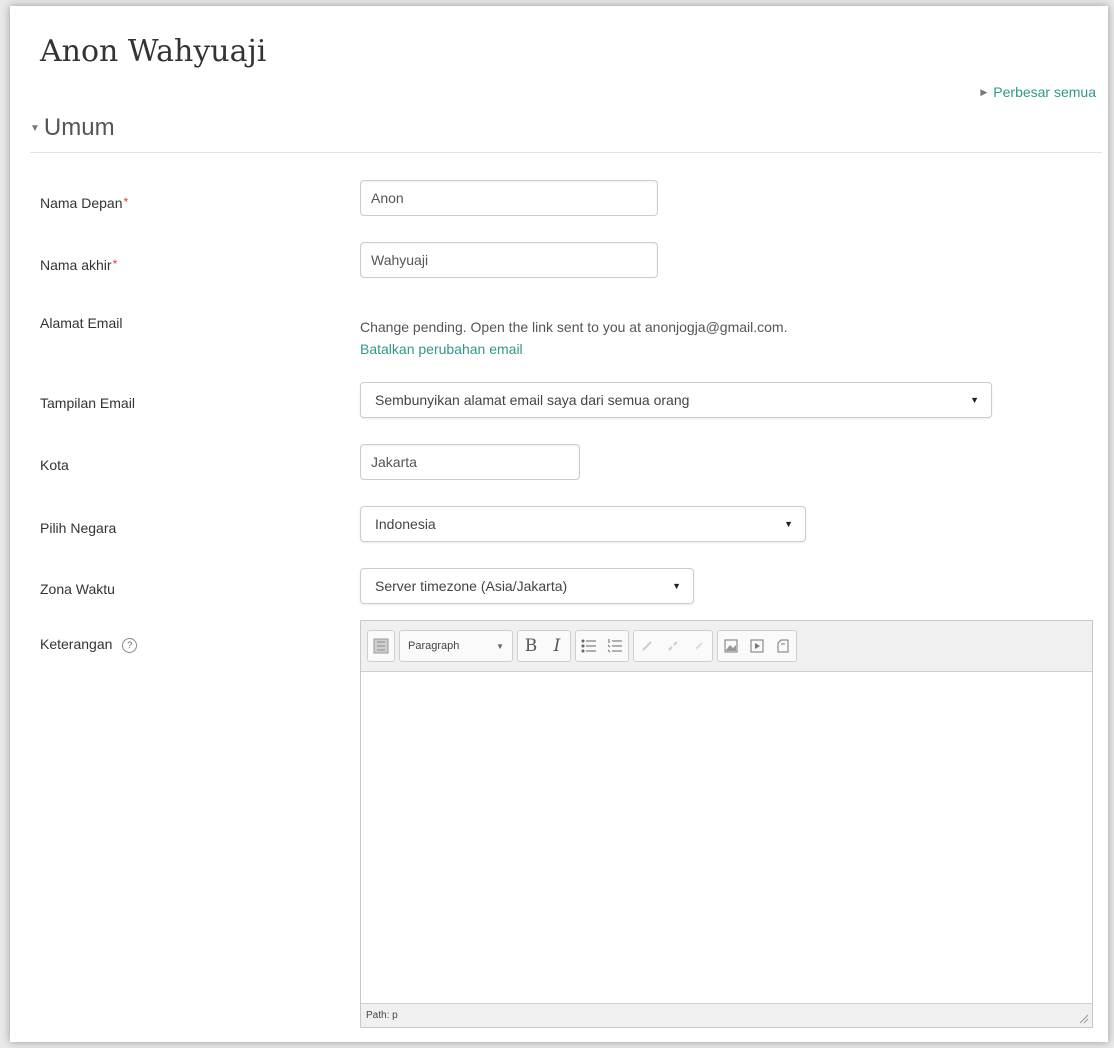  I want to click on editor-statusbar: Path: p, so click(726, 1015).